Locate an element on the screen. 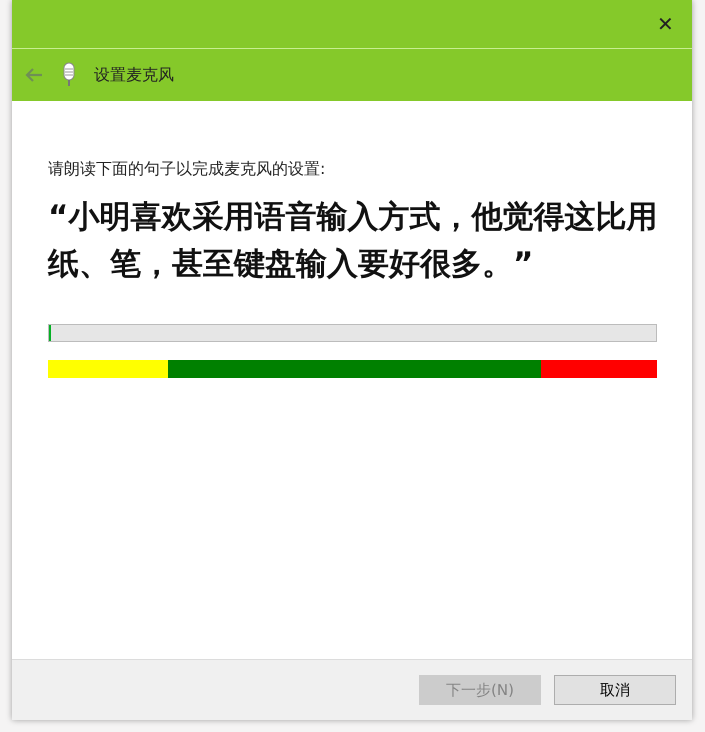 The image size is (705, 732). close-button: ✕ is located at coordinates (665, 24).